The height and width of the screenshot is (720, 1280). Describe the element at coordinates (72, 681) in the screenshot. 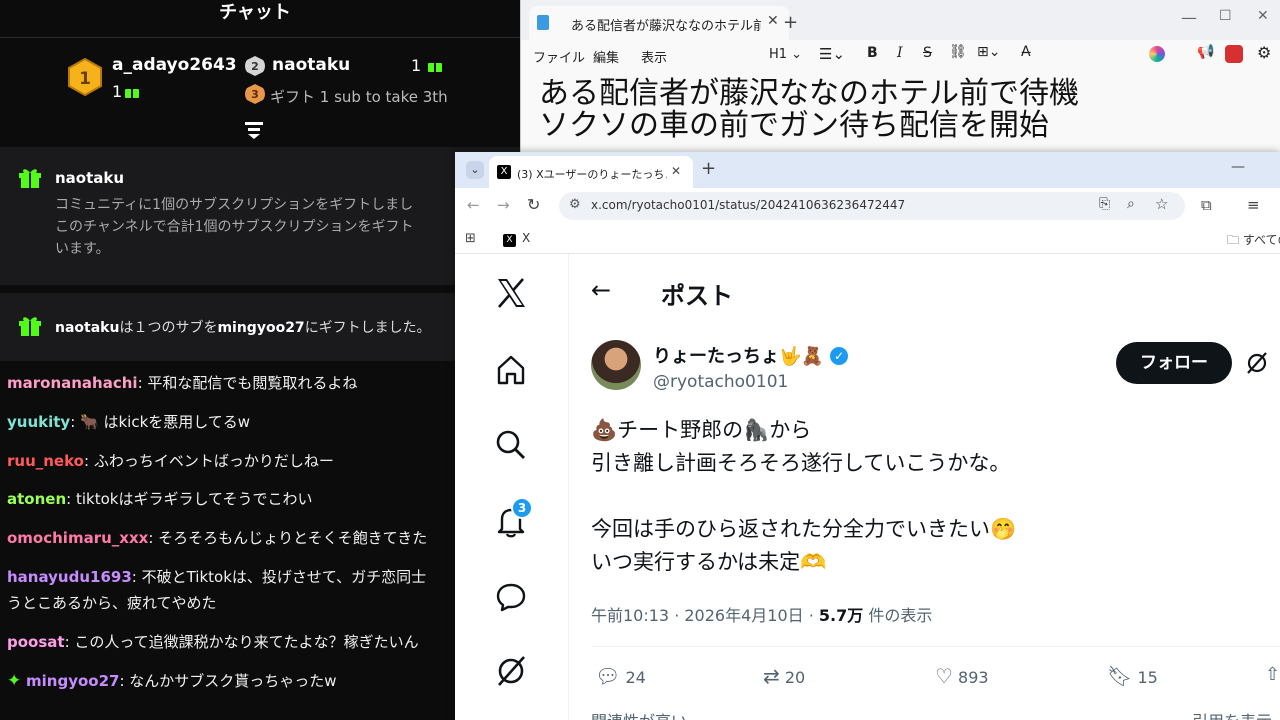

I see `chat-username: mingyoo27` at that location.